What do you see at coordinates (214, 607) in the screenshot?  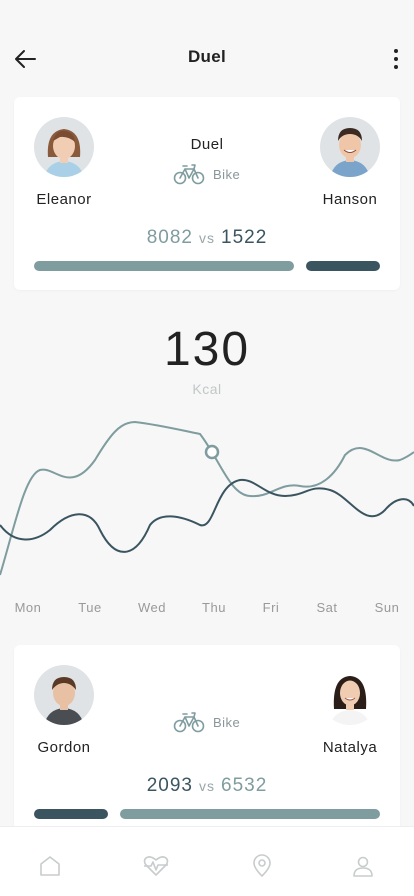 I see `day-label: Thu` at bounding box center [214, 607].